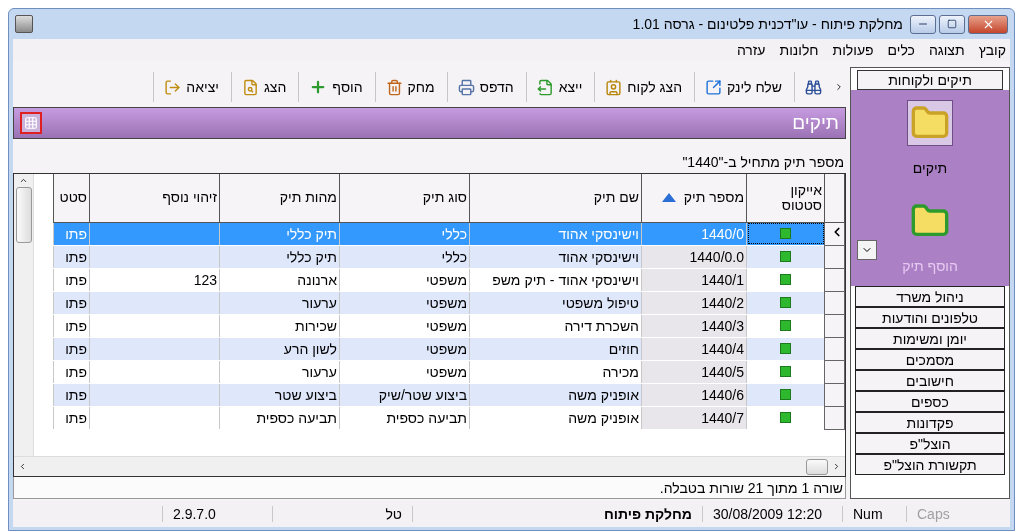 The width and height of the screenshot is (1021, 531). I want to click on table-cell: 1440/5, so click(694, 371).